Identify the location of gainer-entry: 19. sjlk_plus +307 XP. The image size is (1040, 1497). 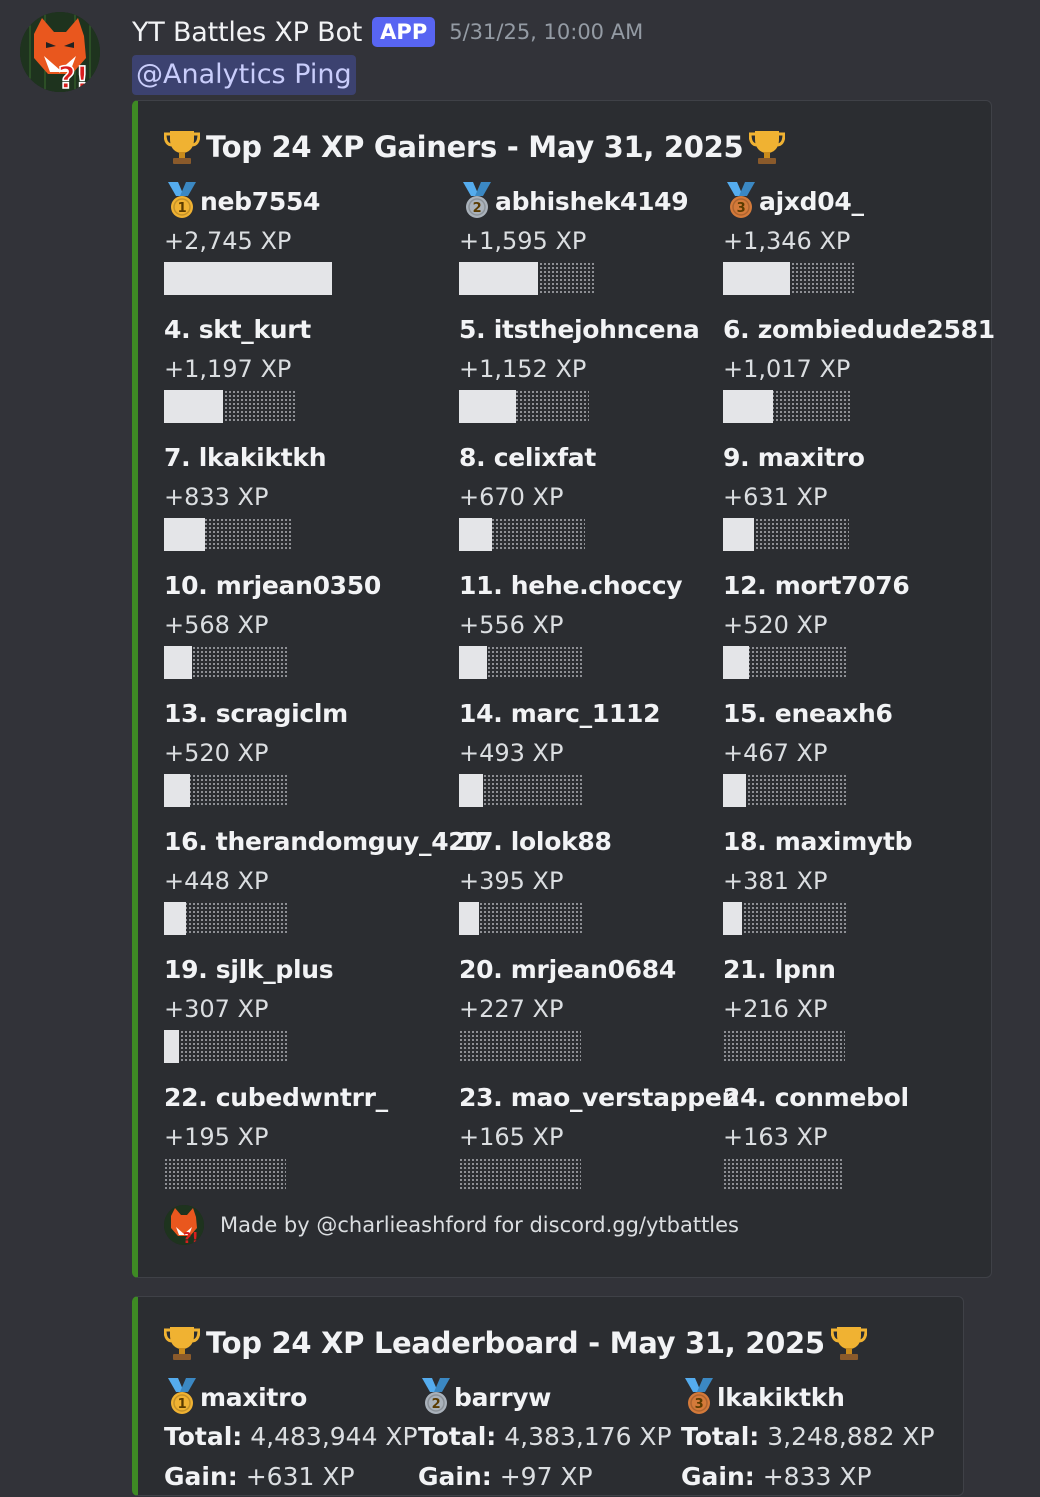
(314, 1006).